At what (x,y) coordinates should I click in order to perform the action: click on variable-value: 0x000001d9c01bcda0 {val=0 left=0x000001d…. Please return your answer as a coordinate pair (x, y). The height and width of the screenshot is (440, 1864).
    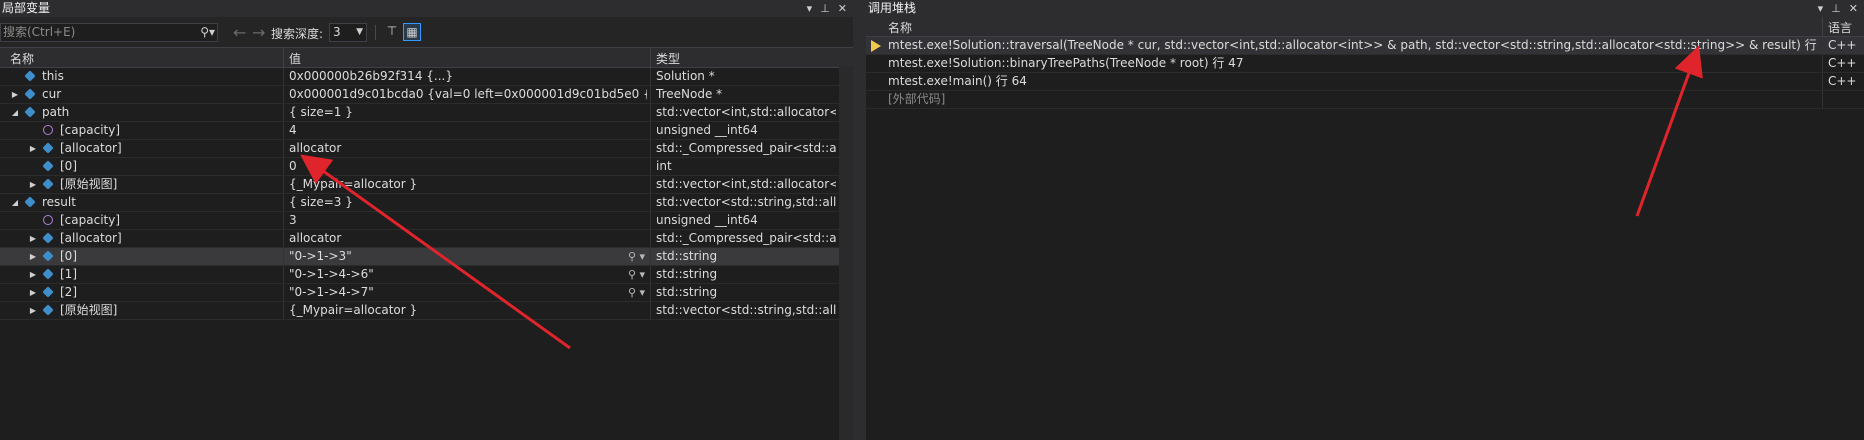
    Looking at the image, I should click on (468, 94).